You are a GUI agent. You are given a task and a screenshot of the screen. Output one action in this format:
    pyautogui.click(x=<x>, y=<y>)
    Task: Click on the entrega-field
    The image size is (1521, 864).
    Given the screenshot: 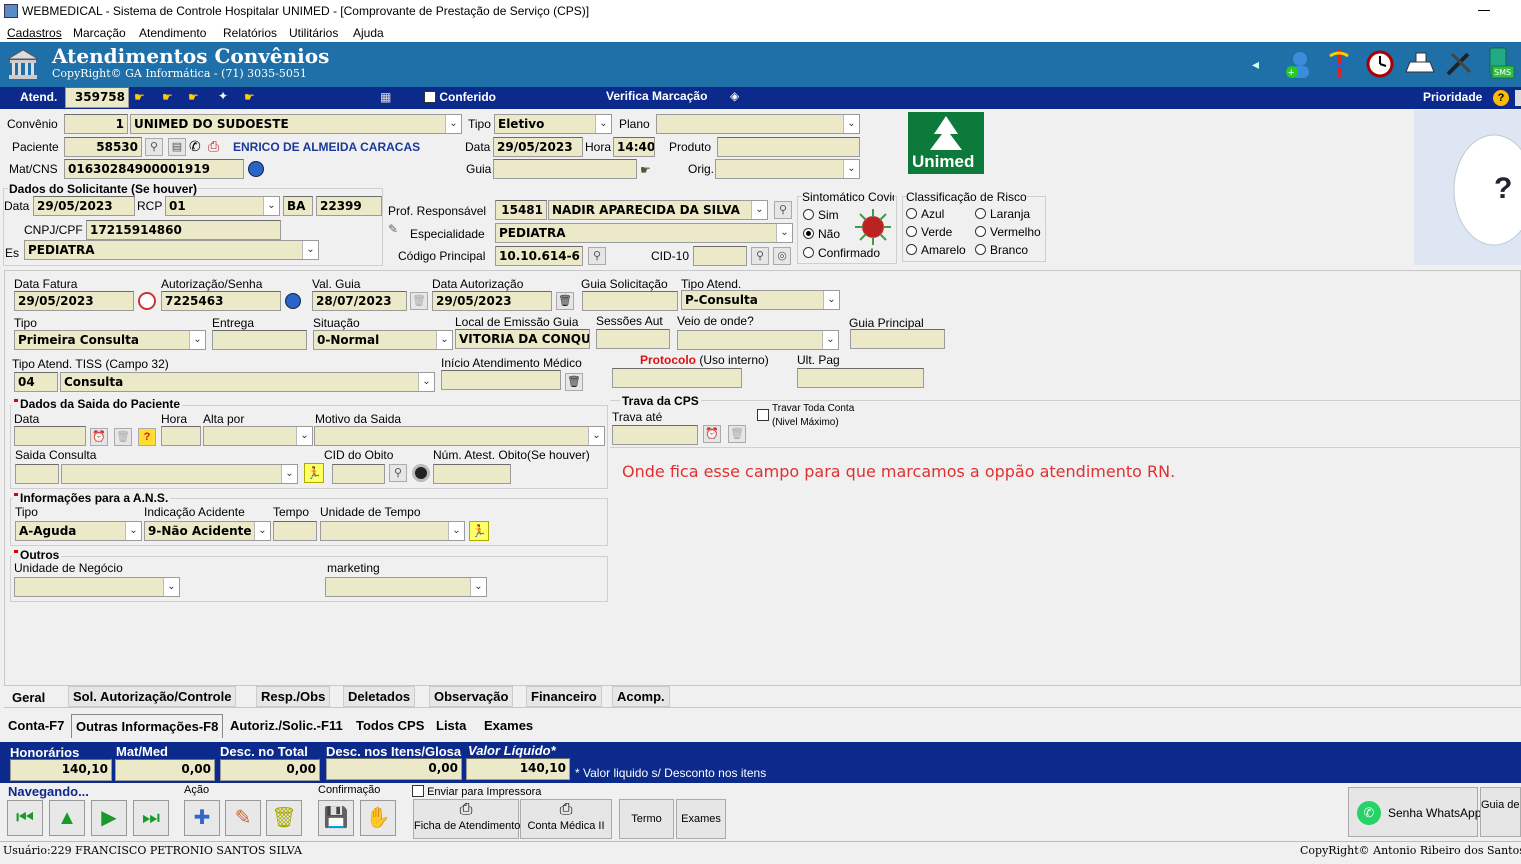 What is the action you would take?
    pyautogui.click(x=259, y=340)
    